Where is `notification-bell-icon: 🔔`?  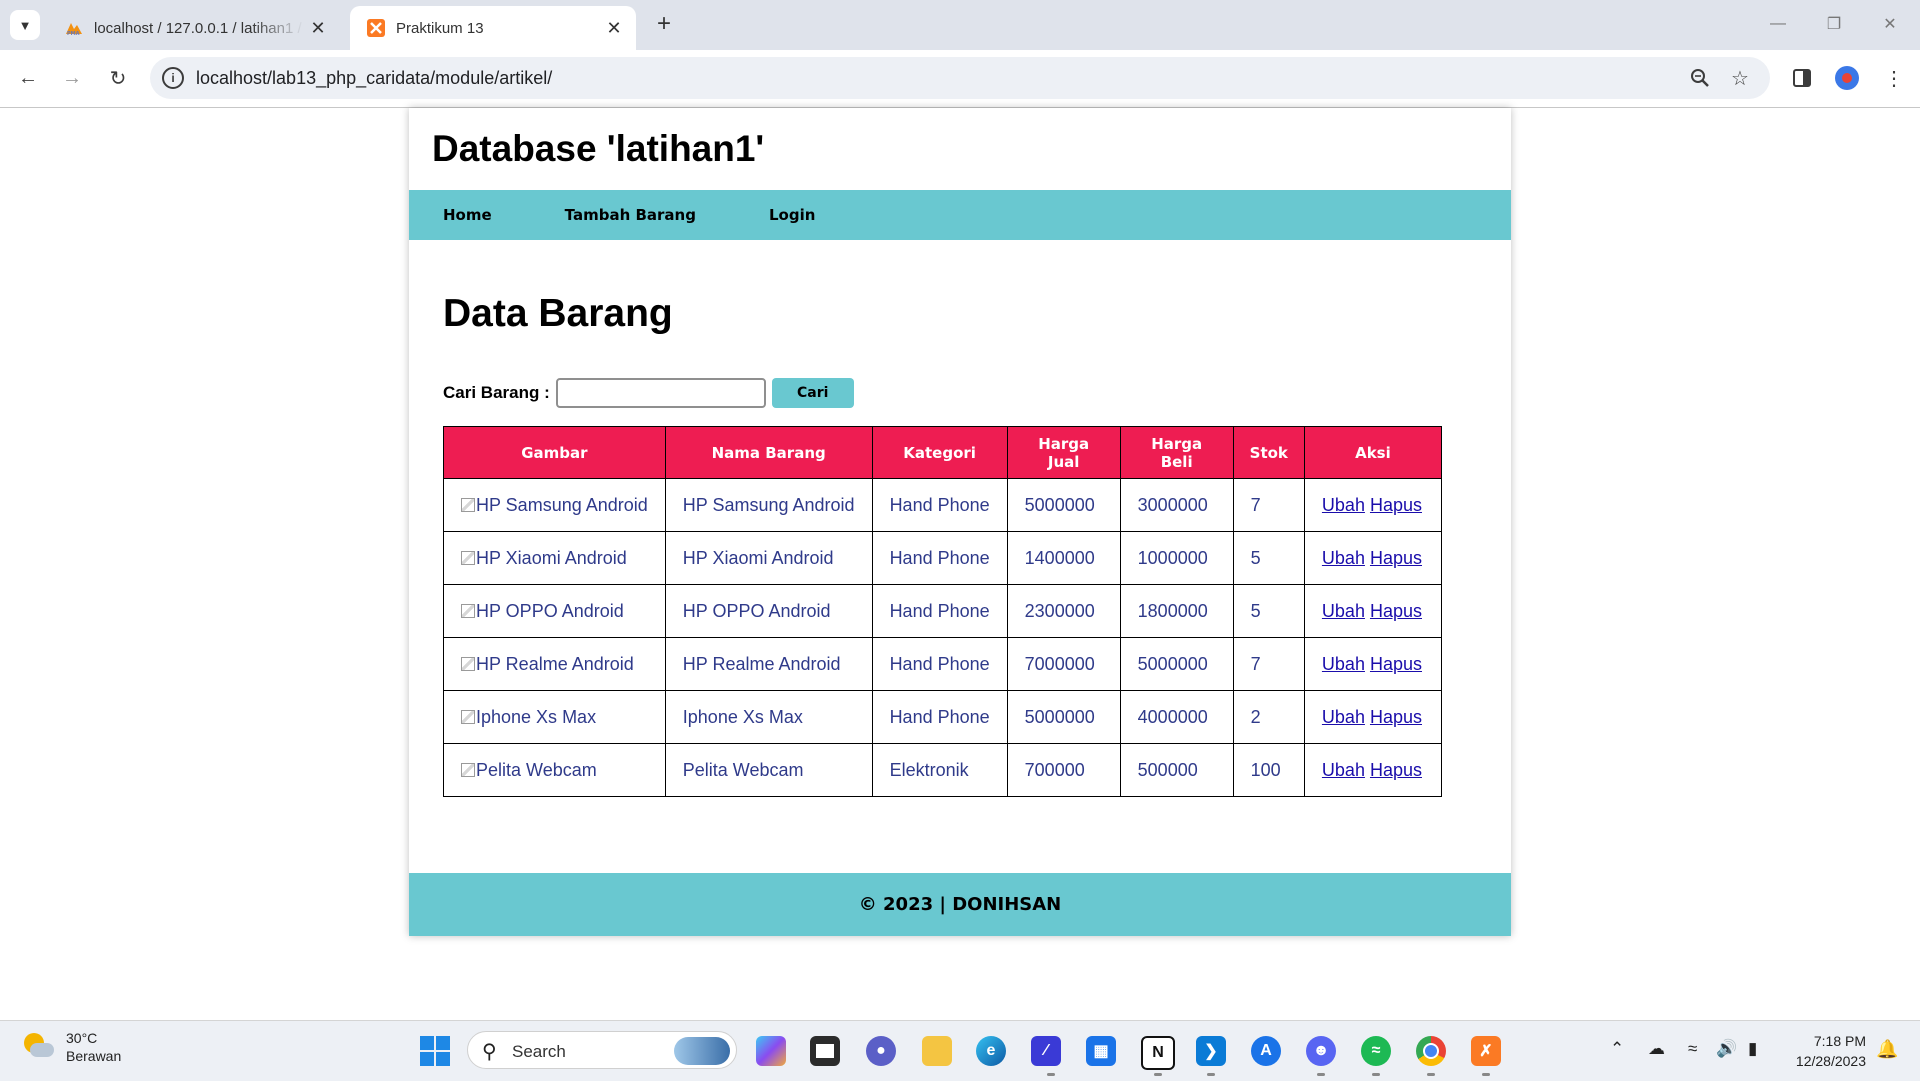 notification-bell-icon: 🔔 is located at coordinates (1887, 1049).